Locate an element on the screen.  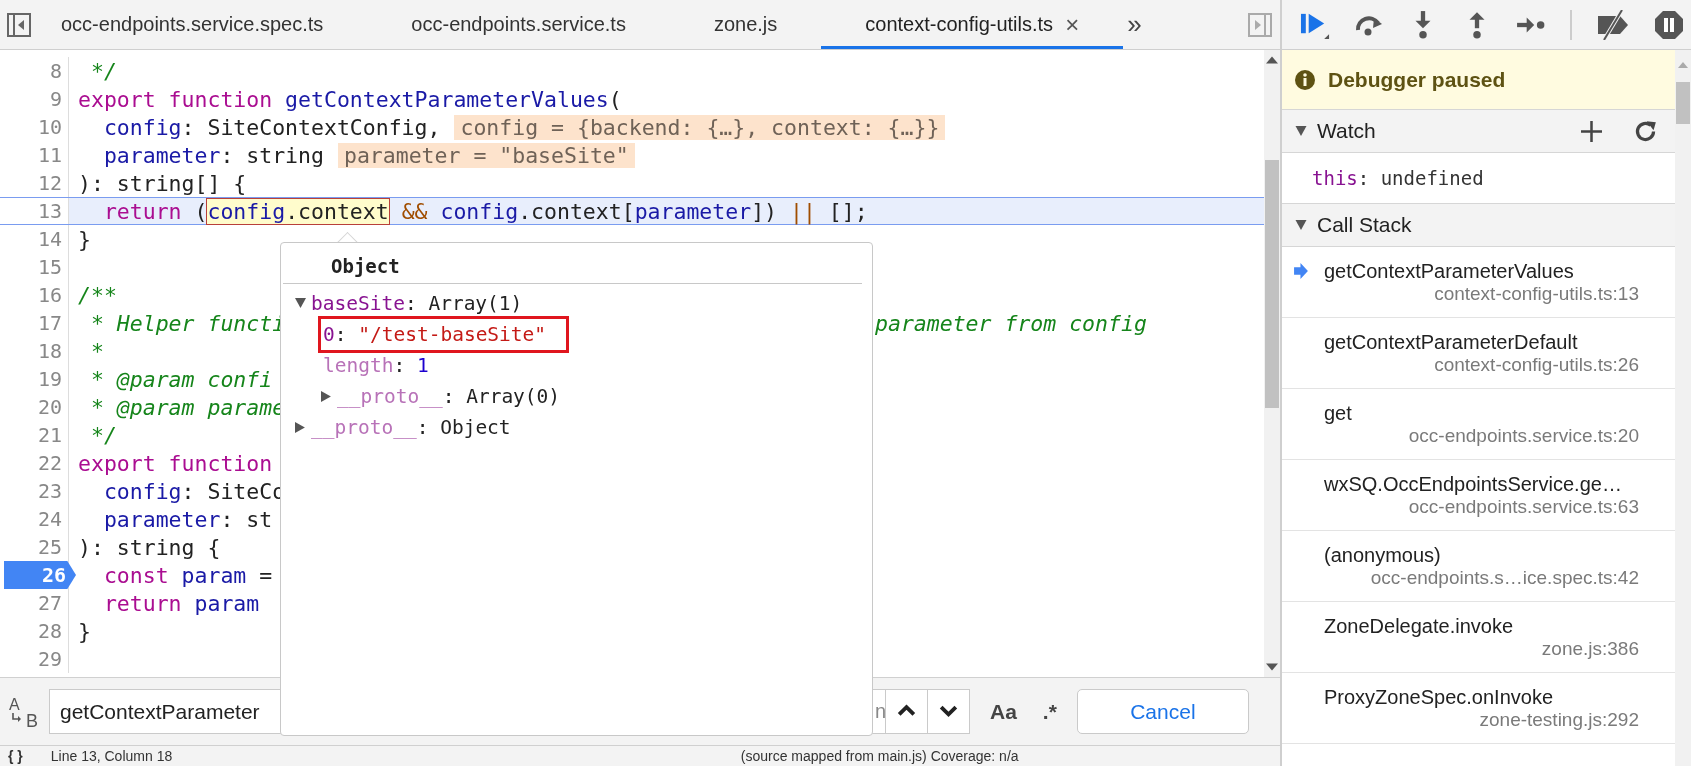
file-tab: occ-endpoints.service.ts is located at coordinates (518, 26).